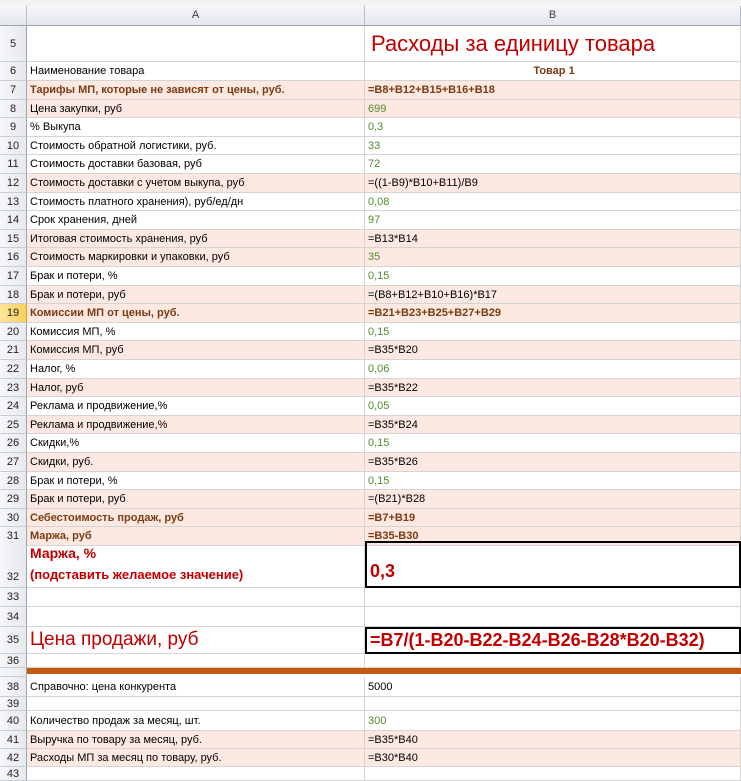 This screenshot has height=781, width=741. What do you see at coordinates (13, 313) in the screenshot?
I see `row-header: 19` at bounding box center [13, 313].